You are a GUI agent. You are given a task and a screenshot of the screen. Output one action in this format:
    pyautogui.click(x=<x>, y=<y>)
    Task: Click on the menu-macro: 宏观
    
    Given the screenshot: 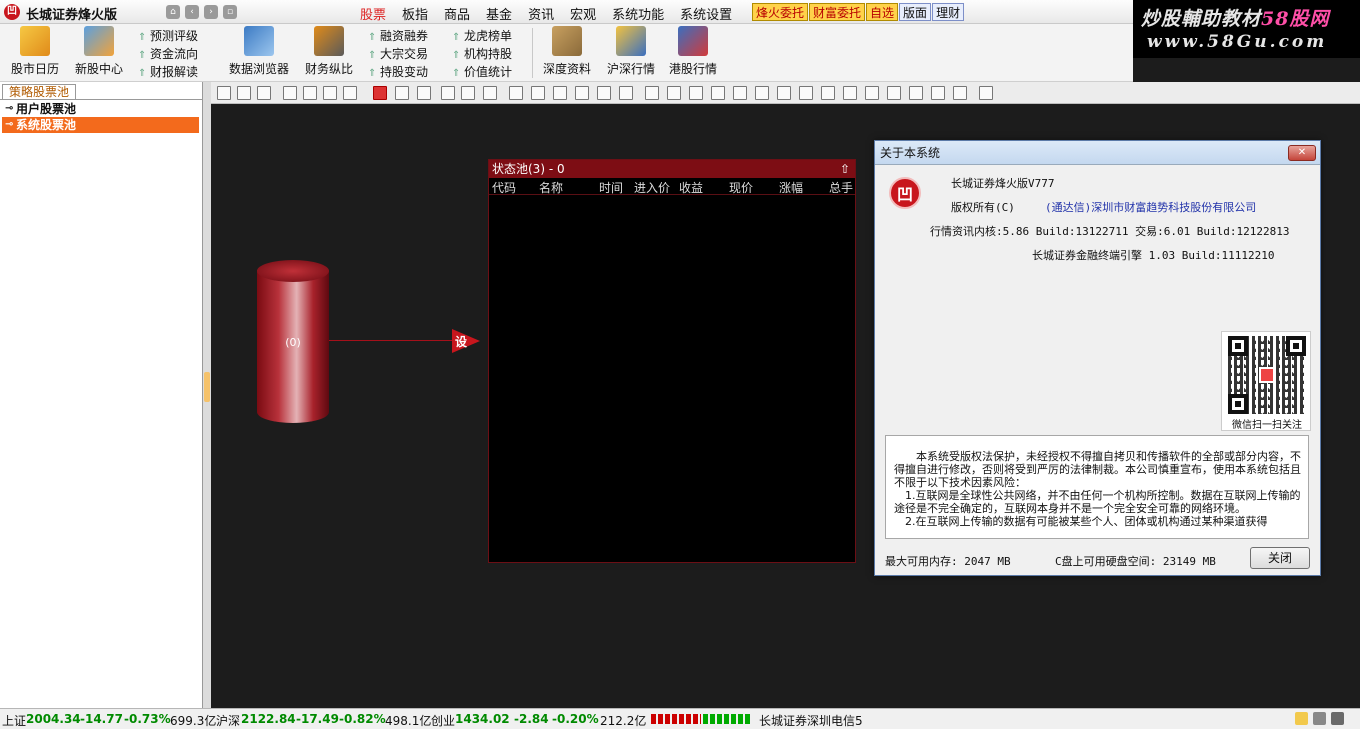 What is the action you would take?
    pyautogui.click(x=583, y=13)
    